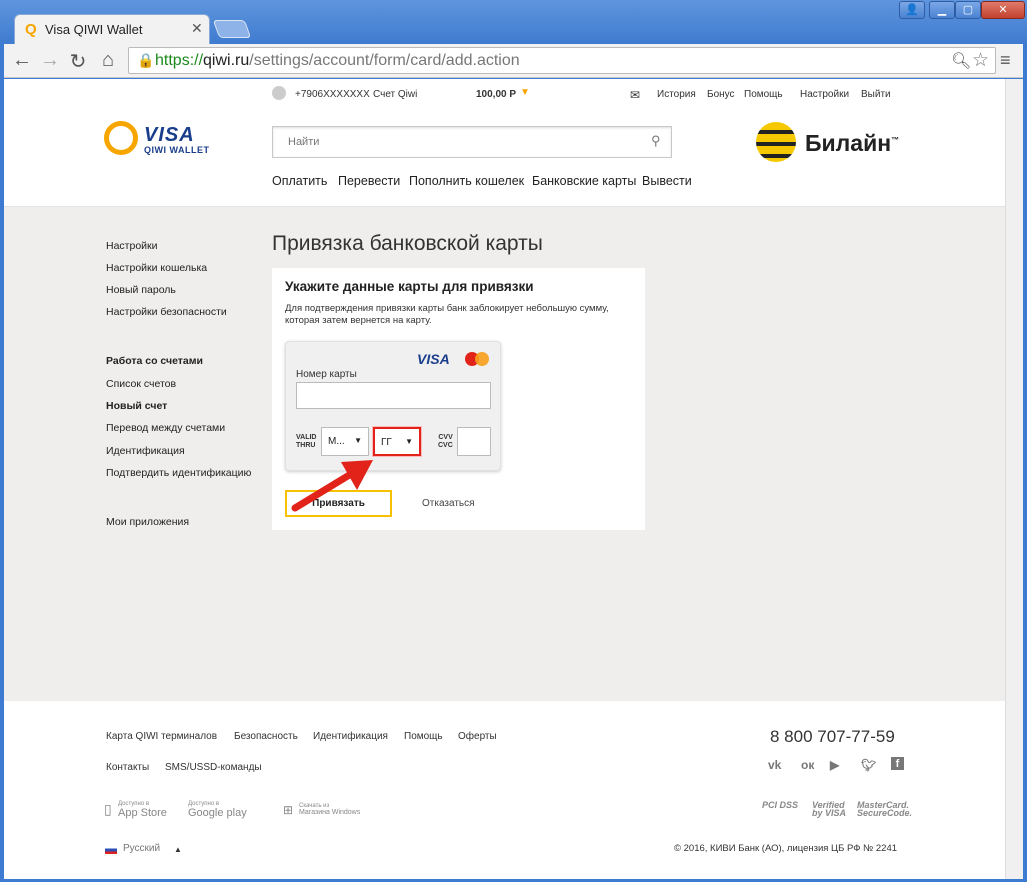  I want to click on scrollbar, so click(1014, 479).